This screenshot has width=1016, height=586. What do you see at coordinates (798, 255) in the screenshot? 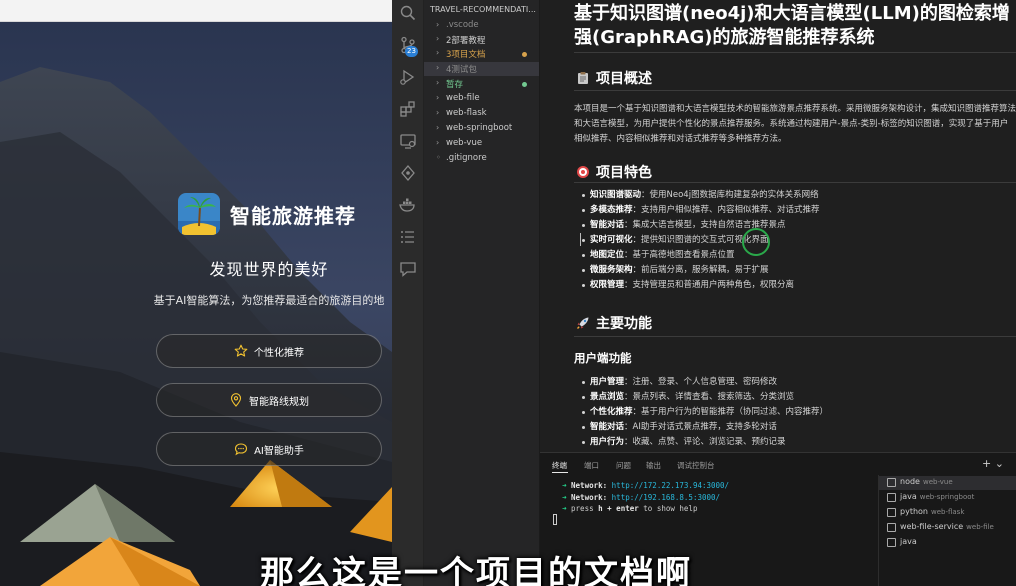
I see `list-item: 地图定位：基于高德地图查看景点位置` at bounding box center [798, 255].